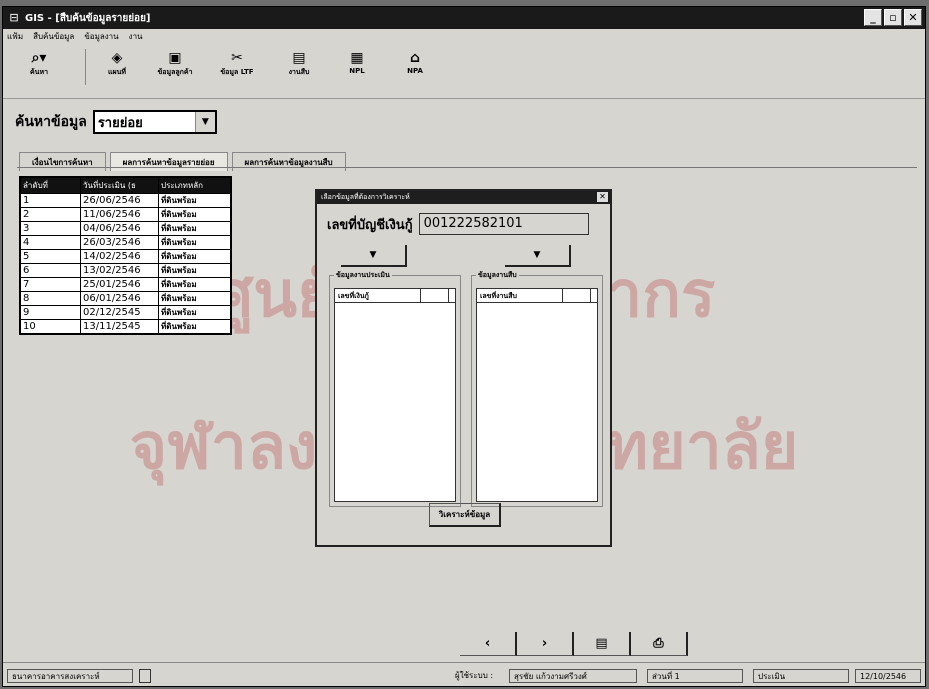  What do you see at coordinates (50, 185) in the screenshot?
I see `col-header-no: ลำดับที่` at bounding box center [50, 185].